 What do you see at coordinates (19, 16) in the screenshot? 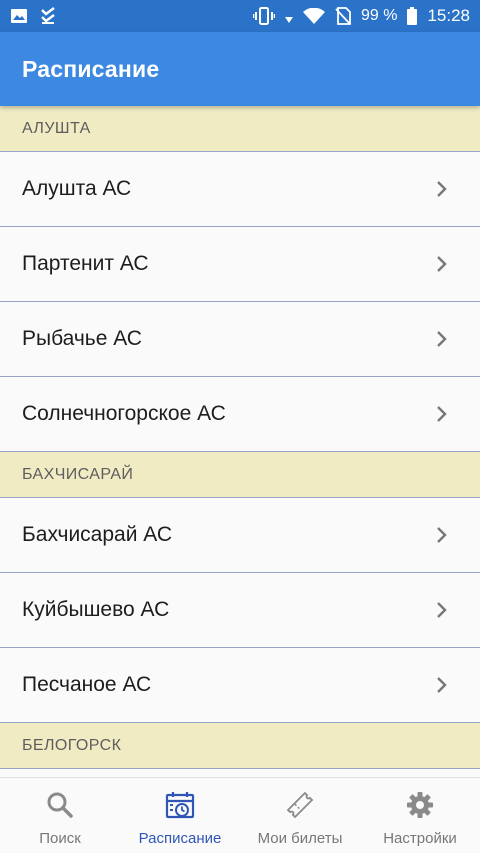
I see `image-icon` at bounding box center [19, 16].